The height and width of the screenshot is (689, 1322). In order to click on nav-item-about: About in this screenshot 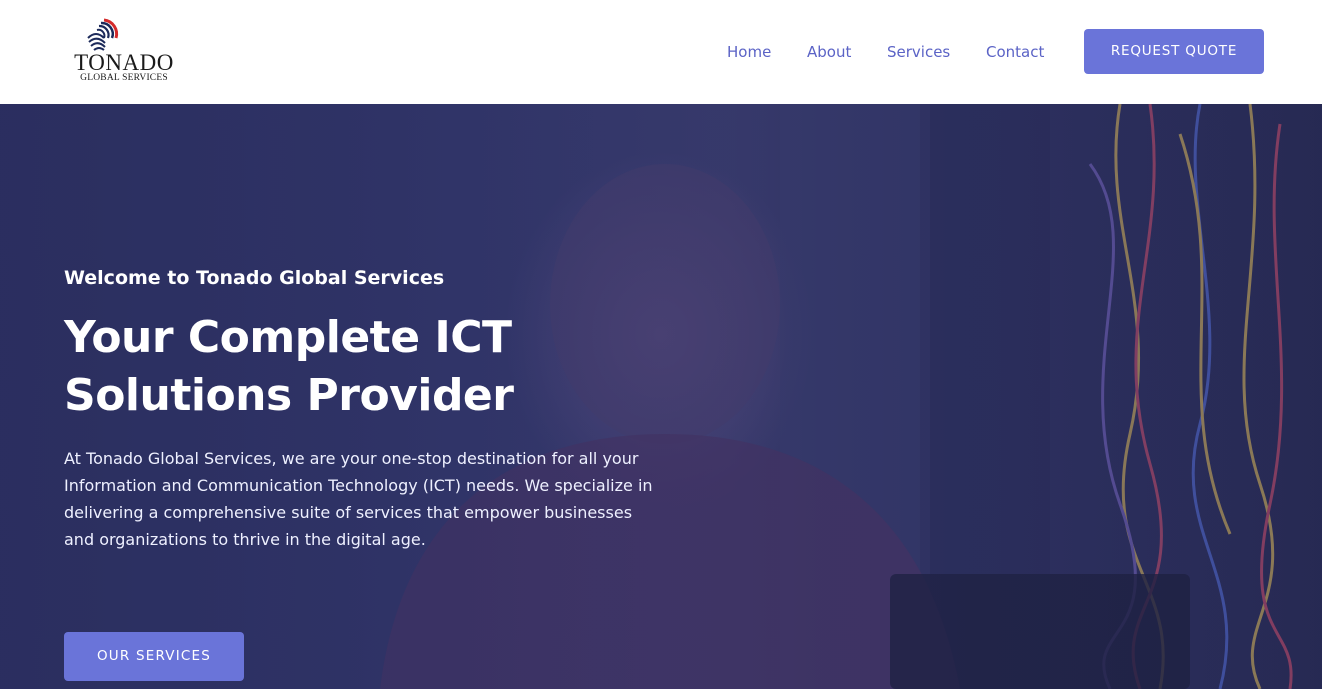, I will do `click(829, 52)`.